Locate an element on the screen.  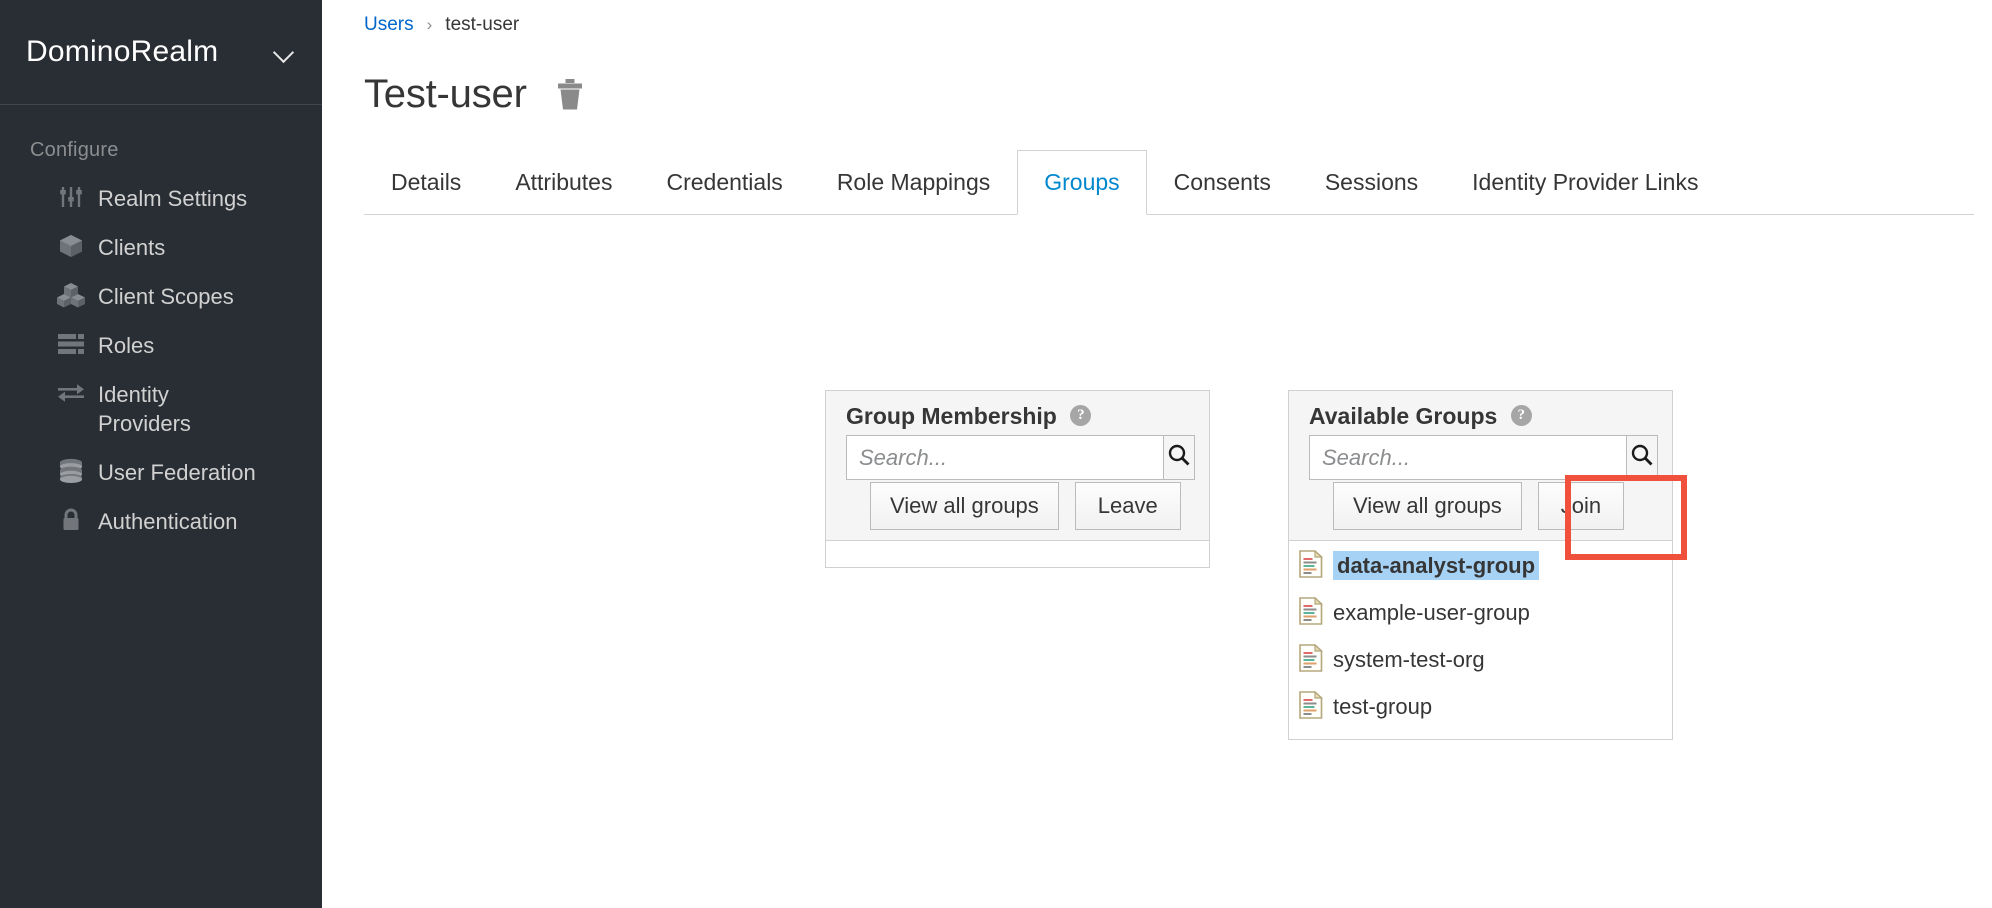
group-membership-title: Group Membership is located at coordinates (951, 416).